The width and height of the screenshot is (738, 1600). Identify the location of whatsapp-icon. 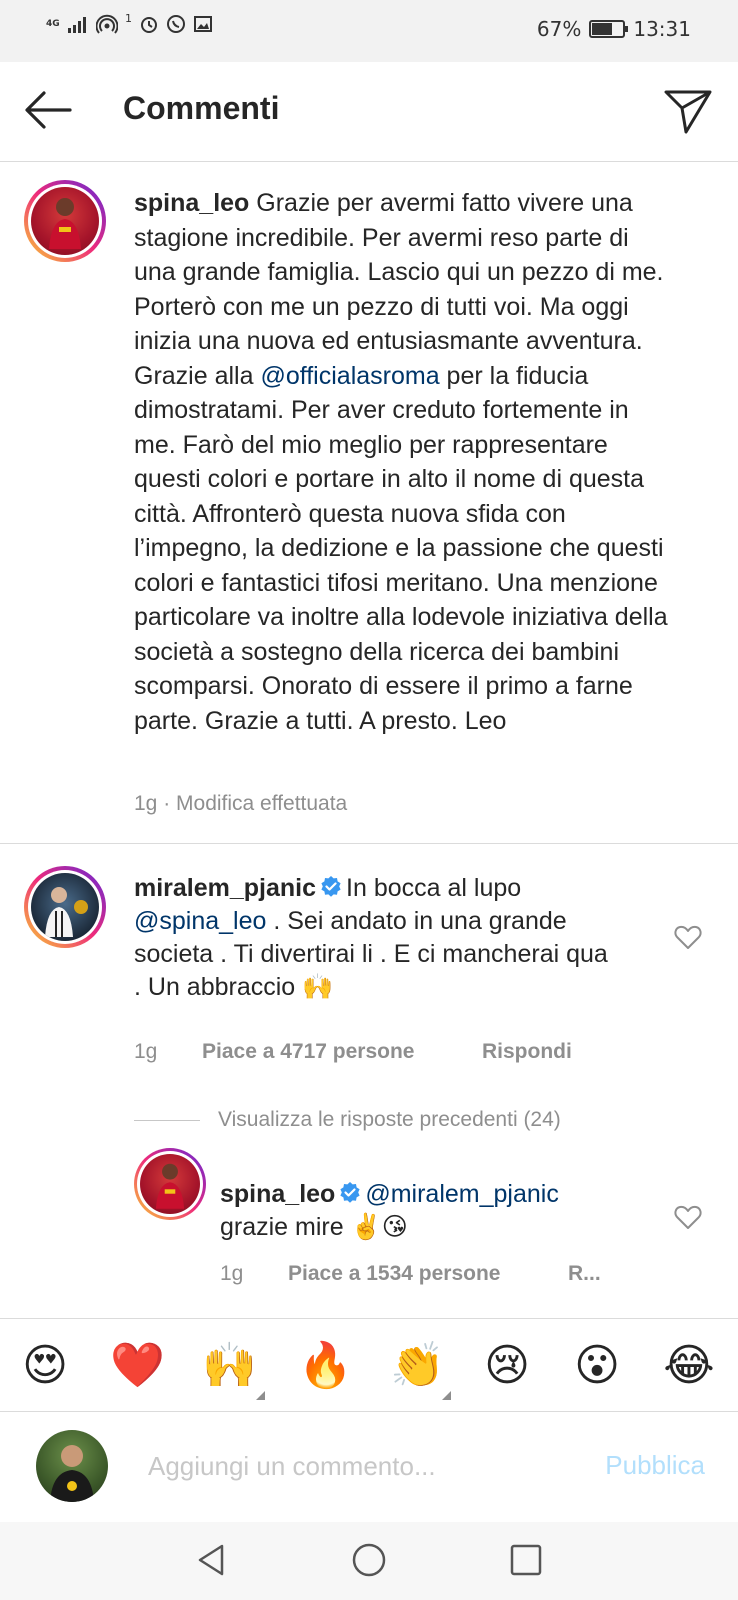
(176, 24).